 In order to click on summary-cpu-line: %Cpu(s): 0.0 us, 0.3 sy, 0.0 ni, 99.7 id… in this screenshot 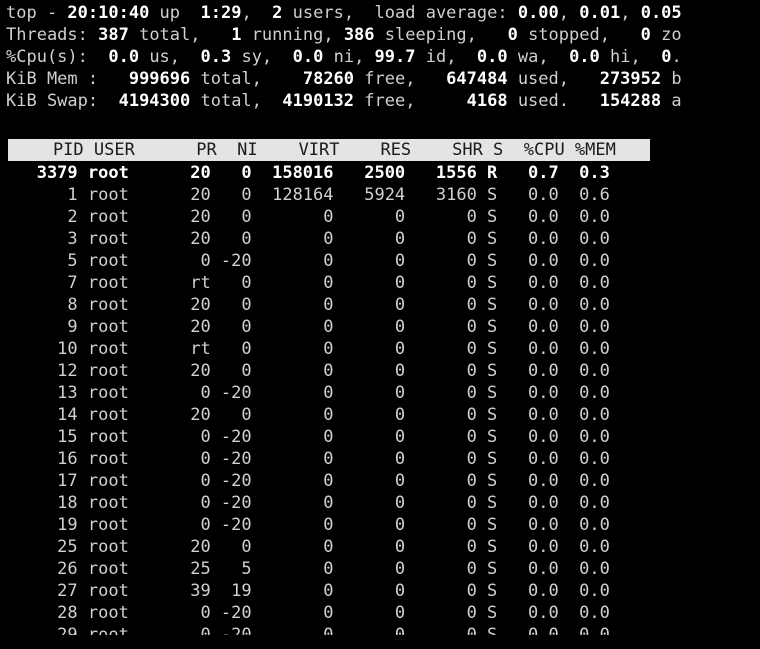, I will do `click(375, 57)`.